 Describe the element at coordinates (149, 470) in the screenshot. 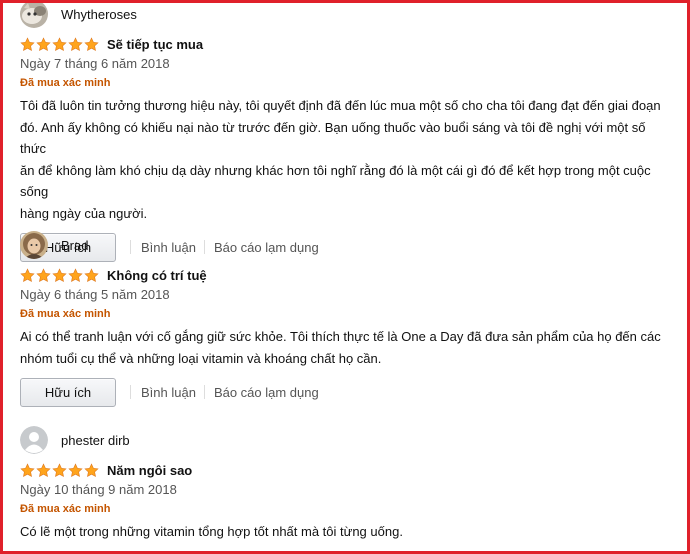

I see `review-title: Năm ngôi sao` at that location.